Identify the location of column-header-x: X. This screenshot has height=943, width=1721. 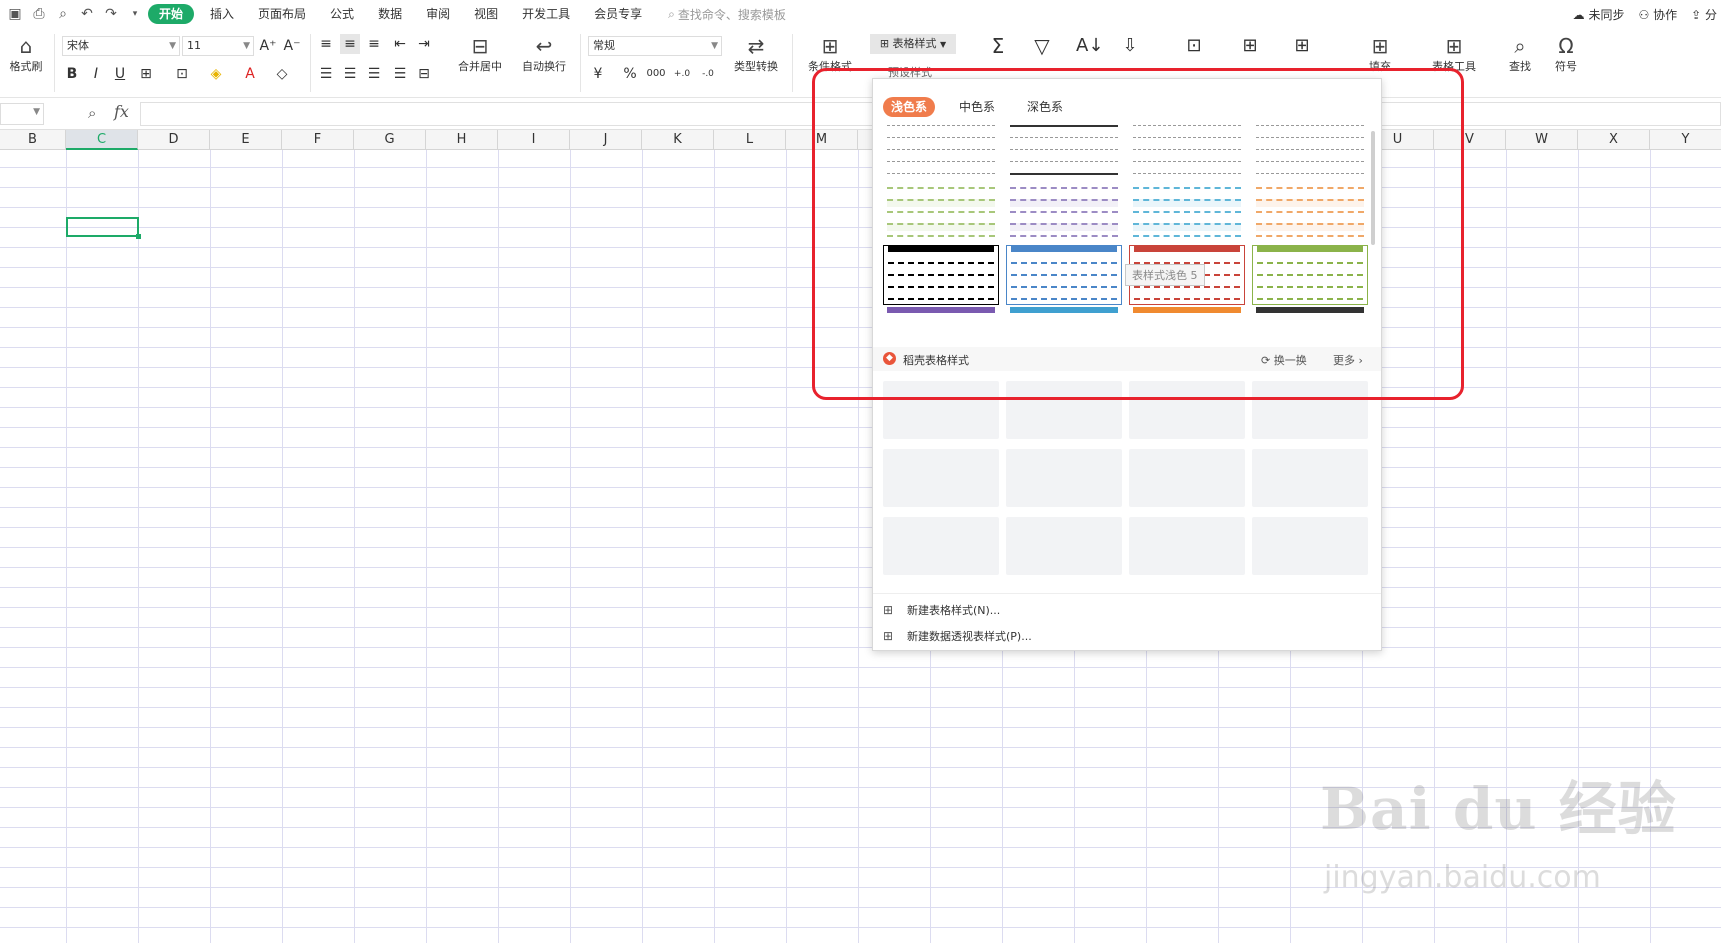
(1614, 140).